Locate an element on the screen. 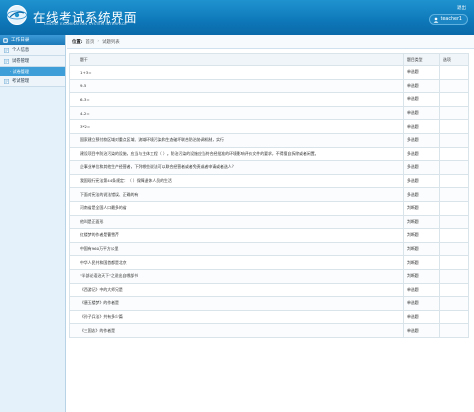  table-row: 《孙子兵法》共有多少篇 单选题 is located at coordinates (269, 317).